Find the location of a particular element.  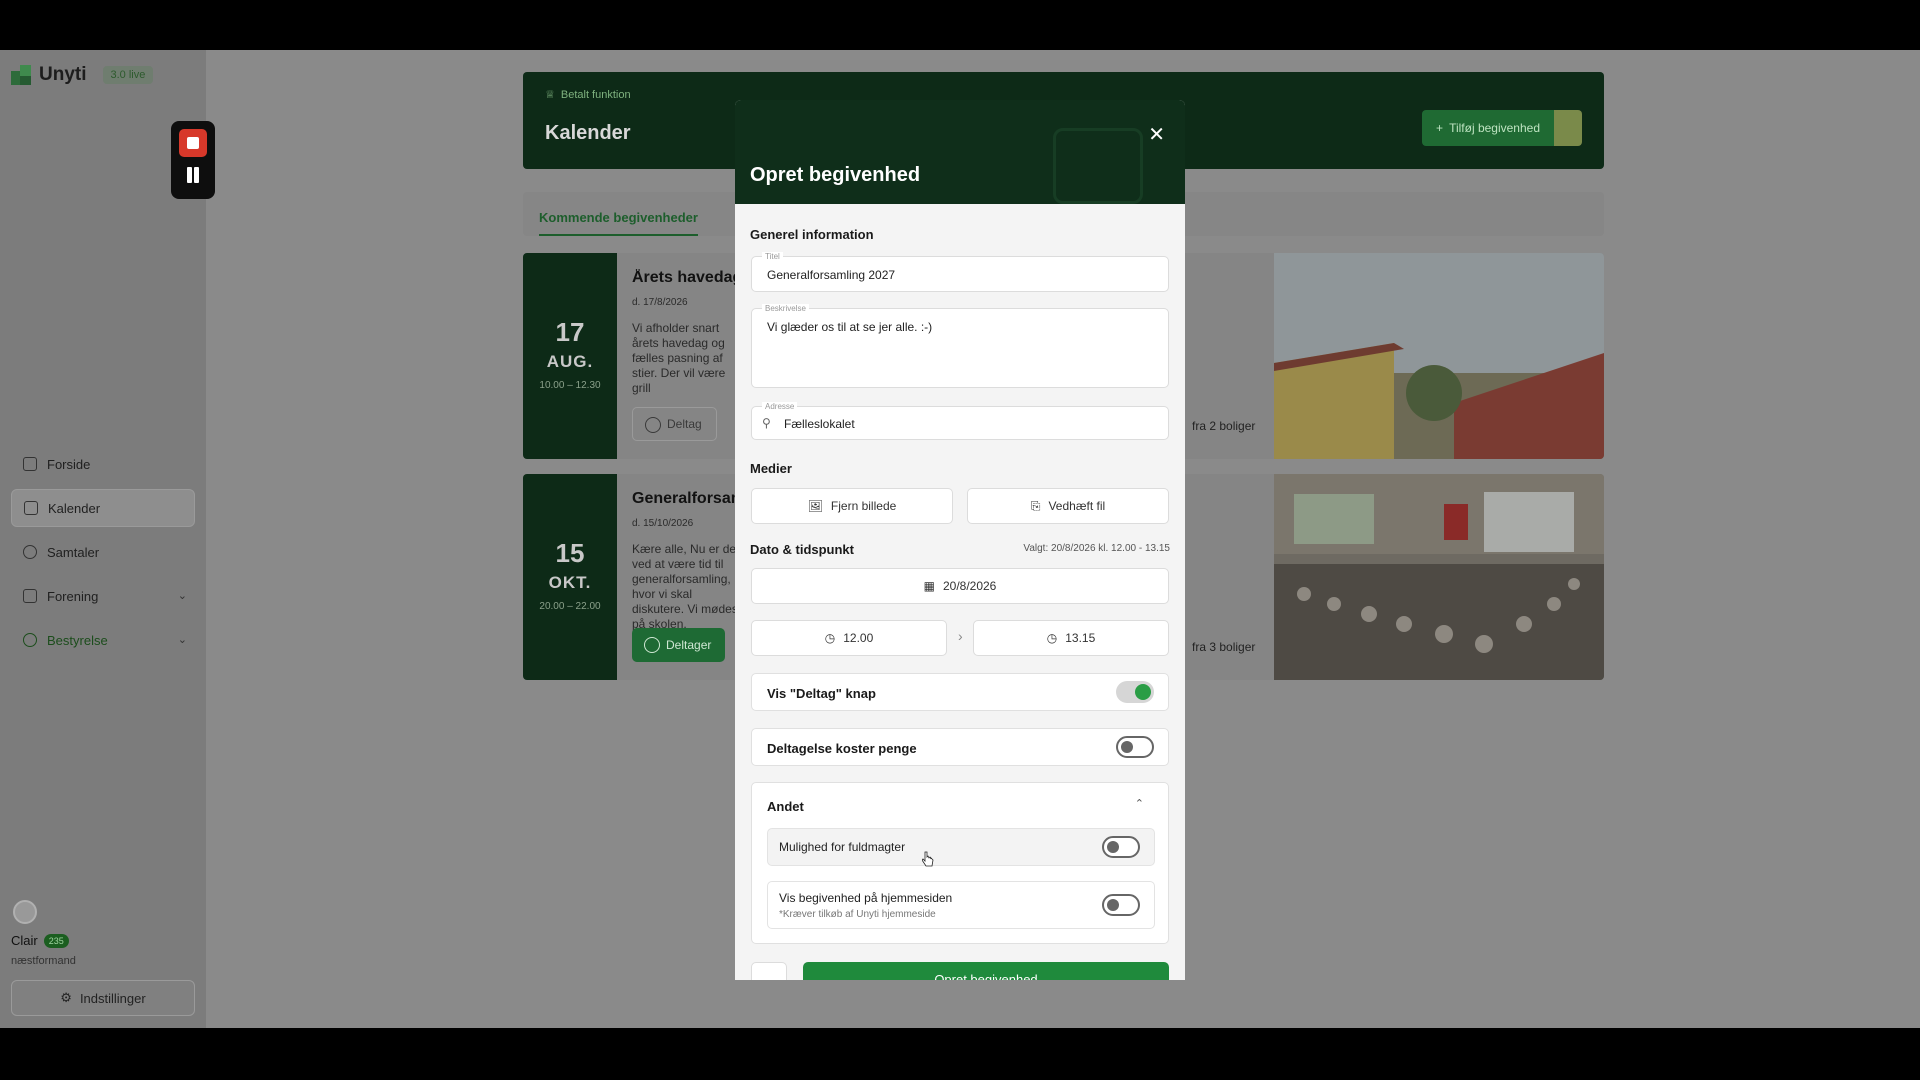

tab-upcoming-events: Kommende begivenheder is located at coordinates (618, 223).